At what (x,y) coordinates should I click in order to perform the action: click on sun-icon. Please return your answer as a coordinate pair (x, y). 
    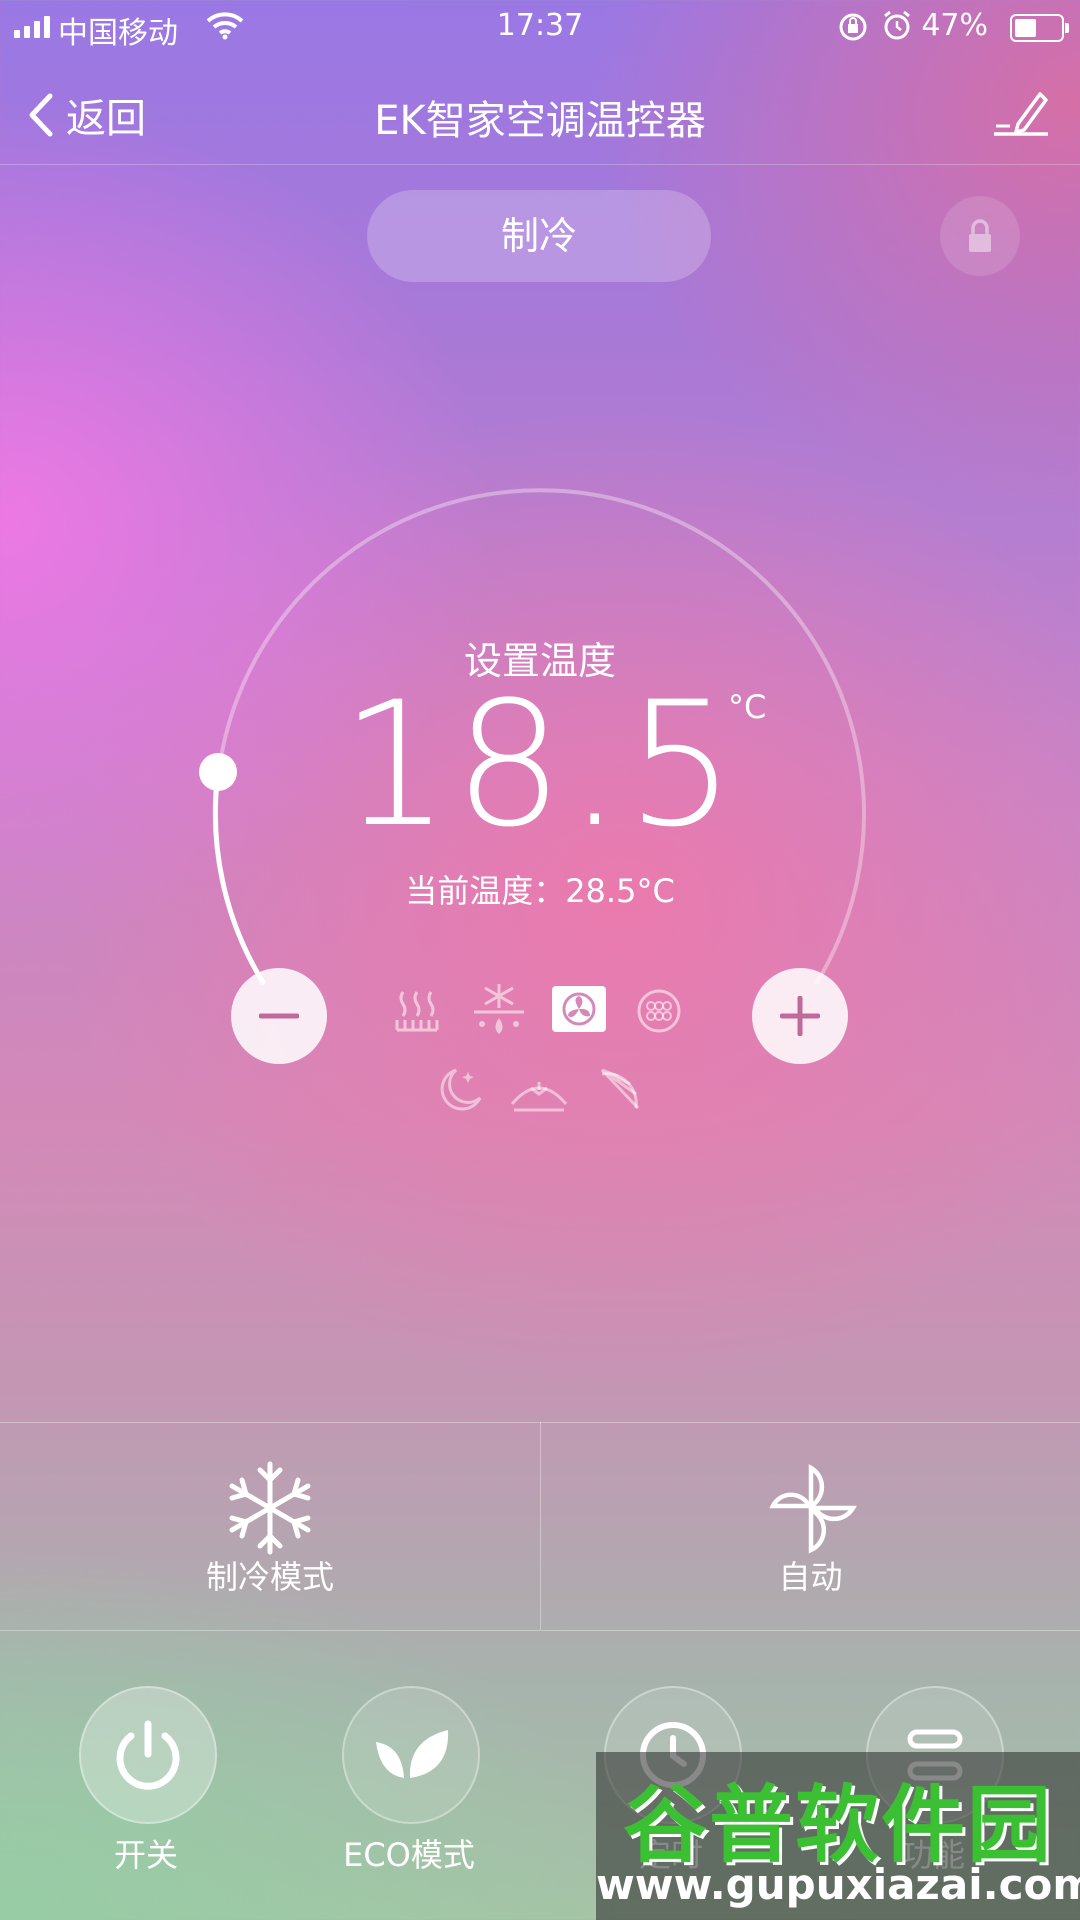
    Looking at the image, I should click on (620, 1089).